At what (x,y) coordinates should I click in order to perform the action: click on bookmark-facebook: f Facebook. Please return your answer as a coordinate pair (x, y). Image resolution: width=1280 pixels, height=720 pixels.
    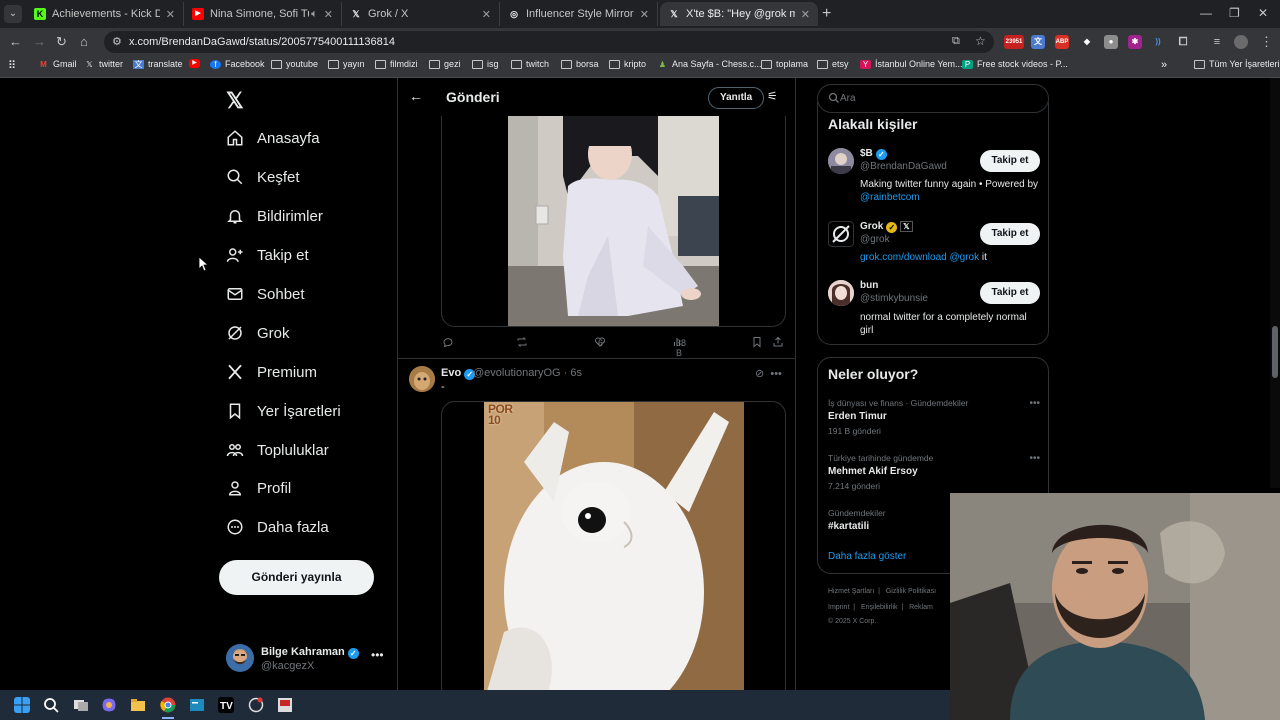
    Looking at the image, I should click on (237, 64).